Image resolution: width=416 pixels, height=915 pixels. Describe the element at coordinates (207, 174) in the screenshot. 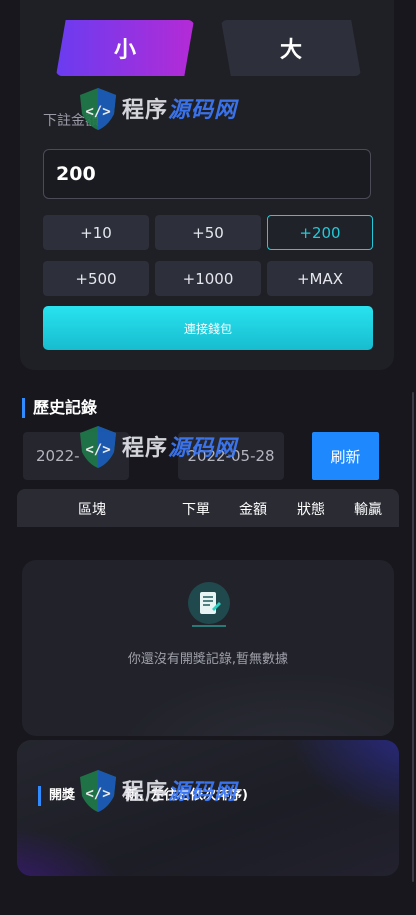

I see `bet-amount-input: 200` at that location.